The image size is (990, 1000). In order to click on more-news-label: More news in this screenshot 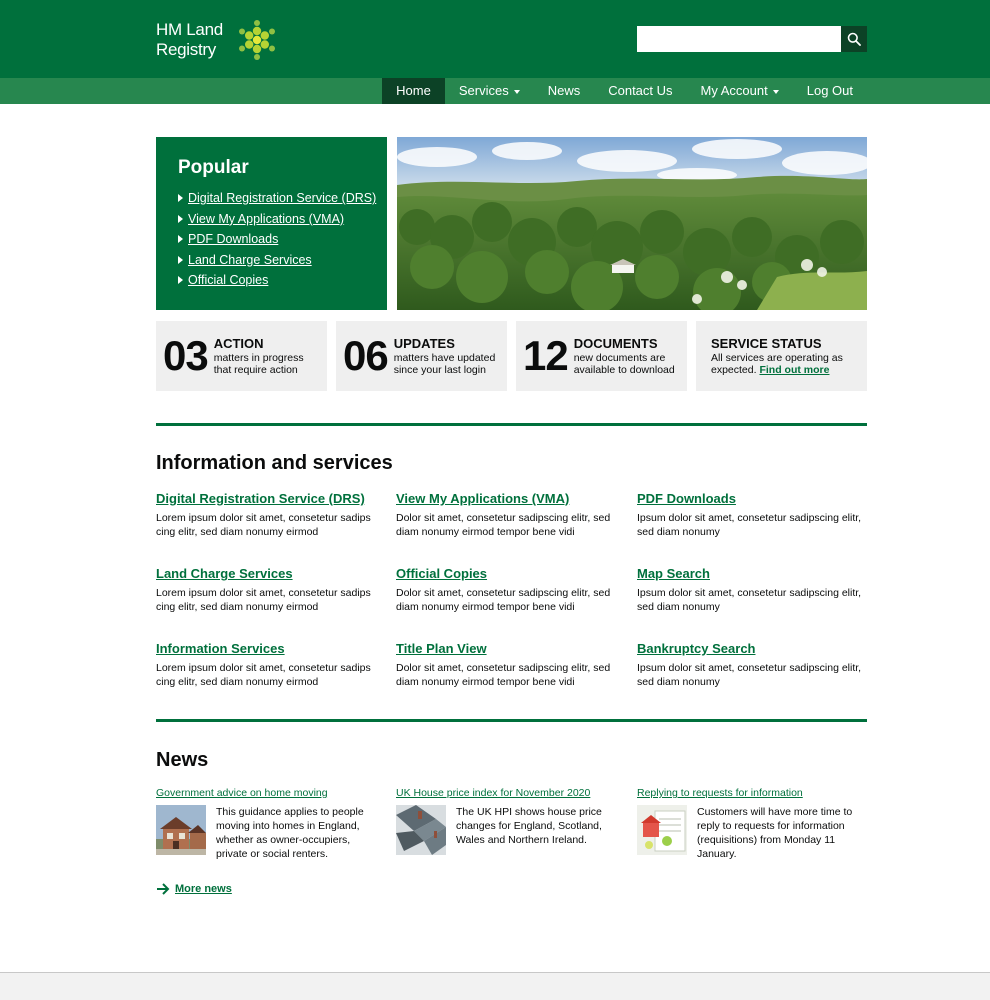, I will do `click(203, 889)`.